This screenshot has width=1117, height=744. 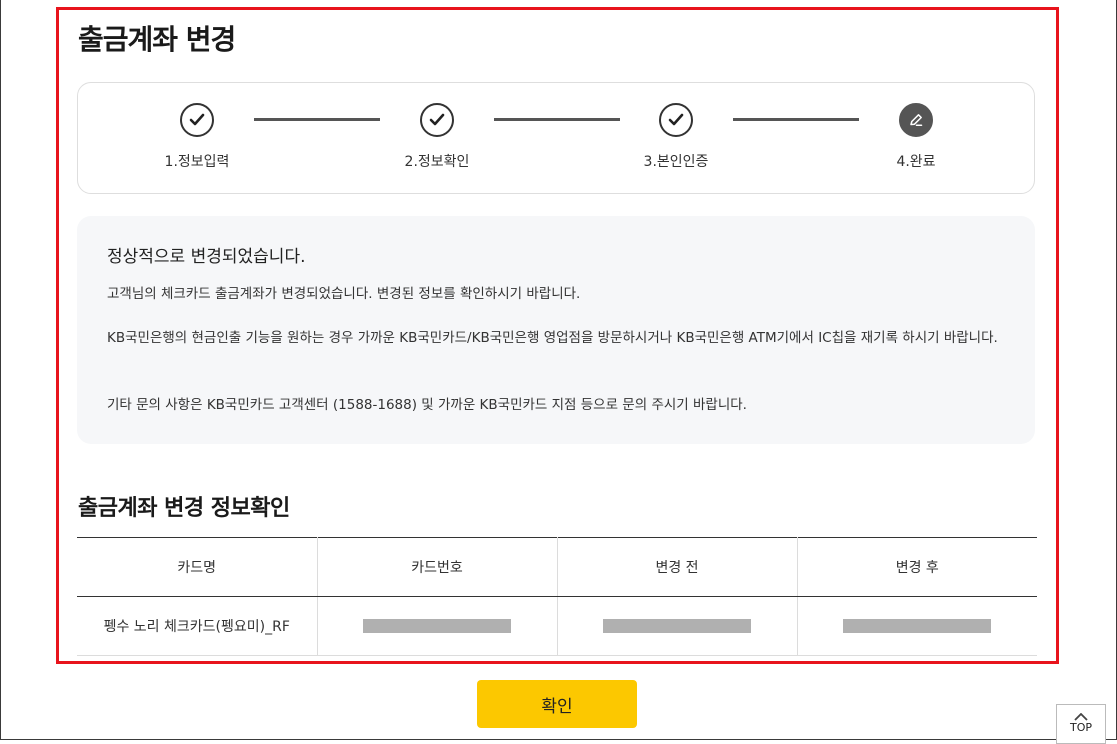 I want to click on cell-card-number, so click(x=437, y=626).